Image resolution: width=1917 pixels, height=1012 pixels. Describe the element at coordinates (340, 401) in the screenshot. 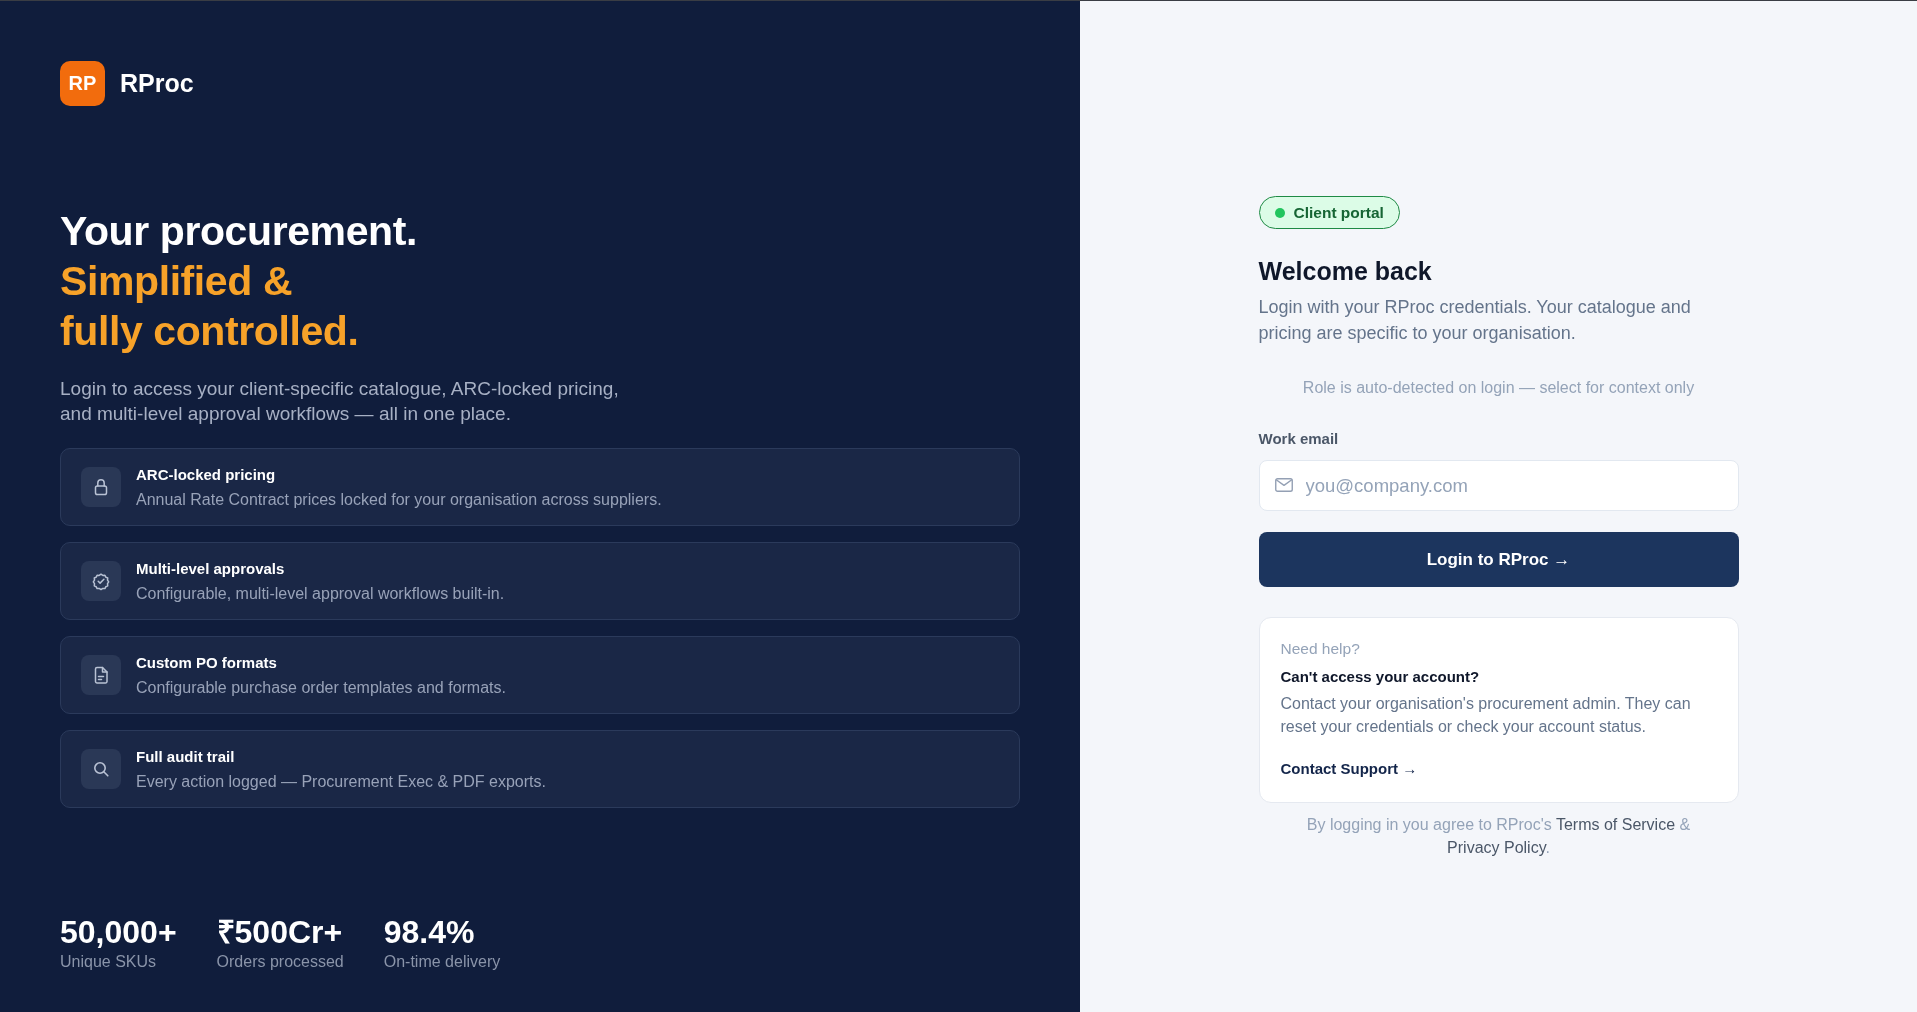

I see `hero-description: Login to access your client-specific catalogue, ARC-locked pricing, and multi-level approval workflows — all in one place.` at that location.